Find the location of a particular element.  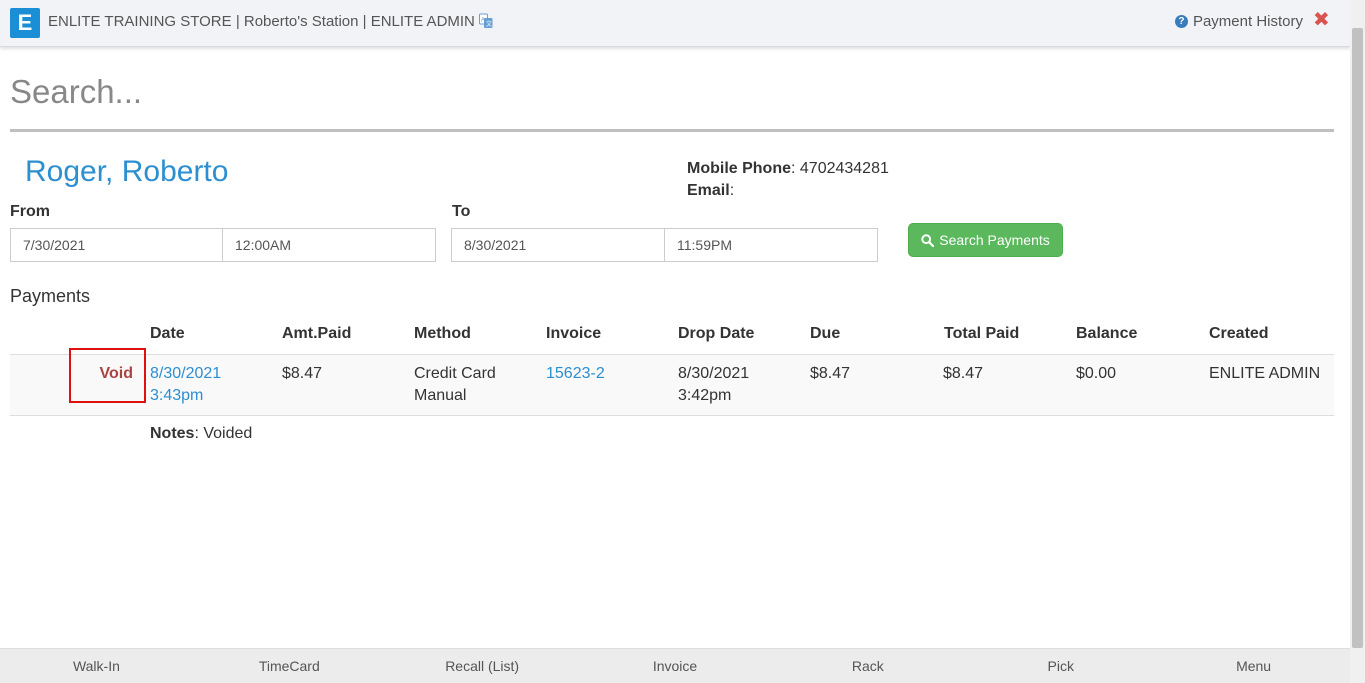

search-input is located at coordinates (672, 97).